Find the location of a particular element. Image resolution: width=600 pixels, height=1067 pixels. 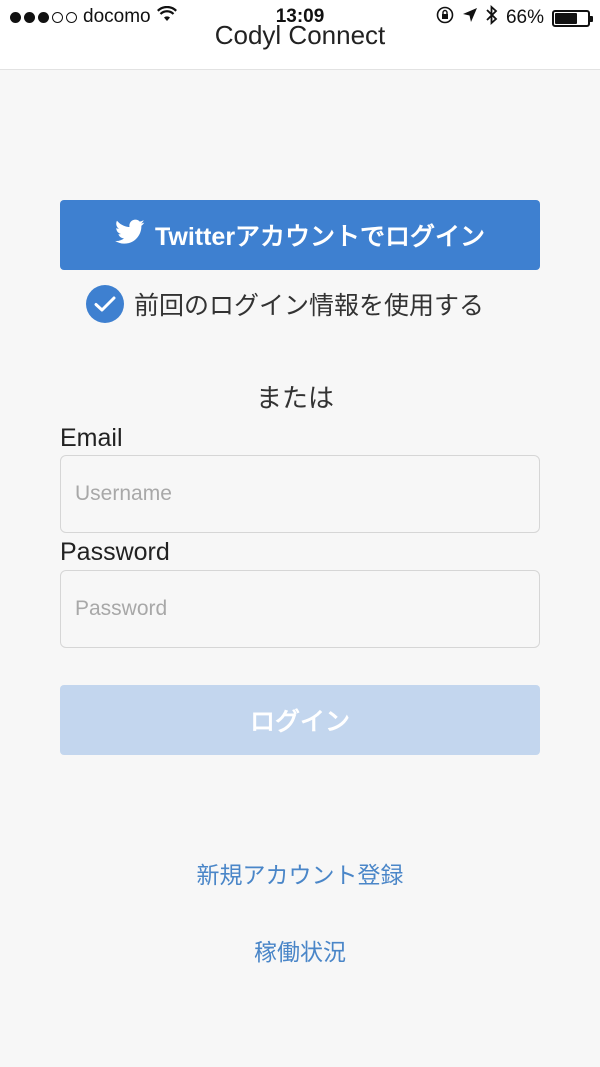

login-button: ログイン is located at coordinates (300, 720).